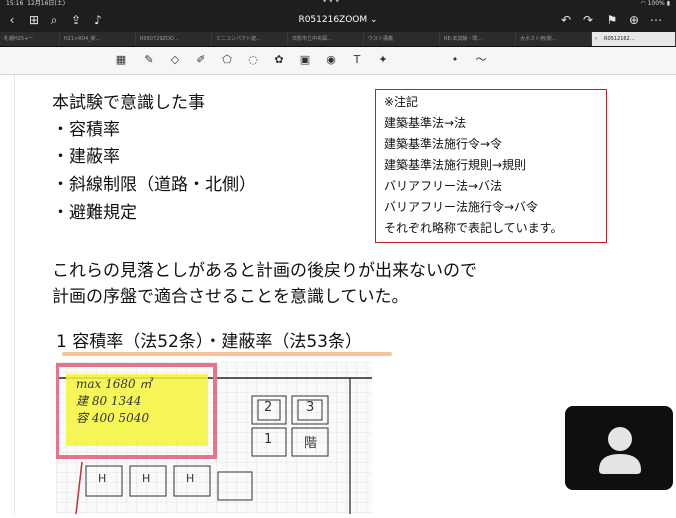 This screenshot has width=676, height=518. Describe the element at coordinates (113, 418) in the screenshot. I see `sketch-line: 容 400 5040` at that location.